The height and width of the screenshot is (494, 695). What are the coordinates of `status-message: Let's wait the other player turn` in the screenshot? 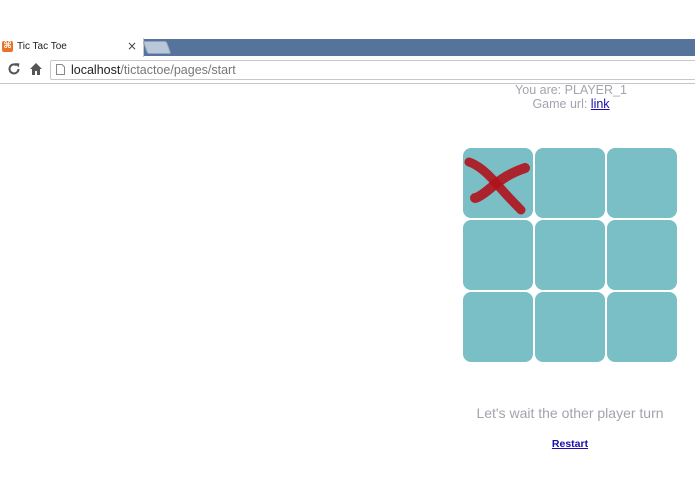 It's located at (570, 413).